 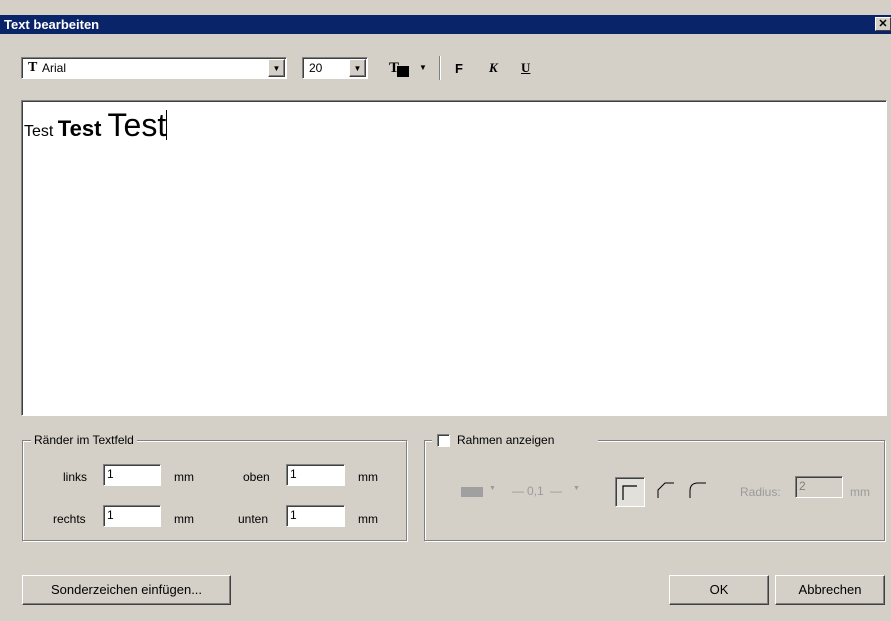 What do you see at coordinates (525, 68) in the screenshot?
I see `underline-button: U` at bounding box center [525, 68].